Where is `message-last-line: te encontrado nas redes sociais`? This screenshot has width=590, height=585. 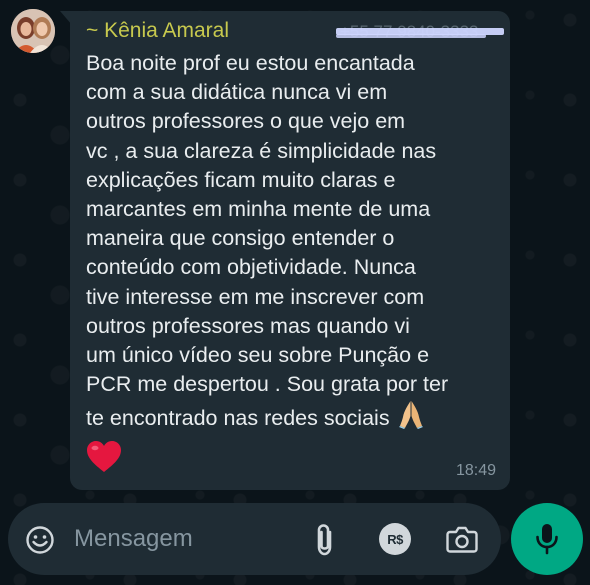 message-last-line: te encontrado nas redes sociais is located at coordinates (294, 416).